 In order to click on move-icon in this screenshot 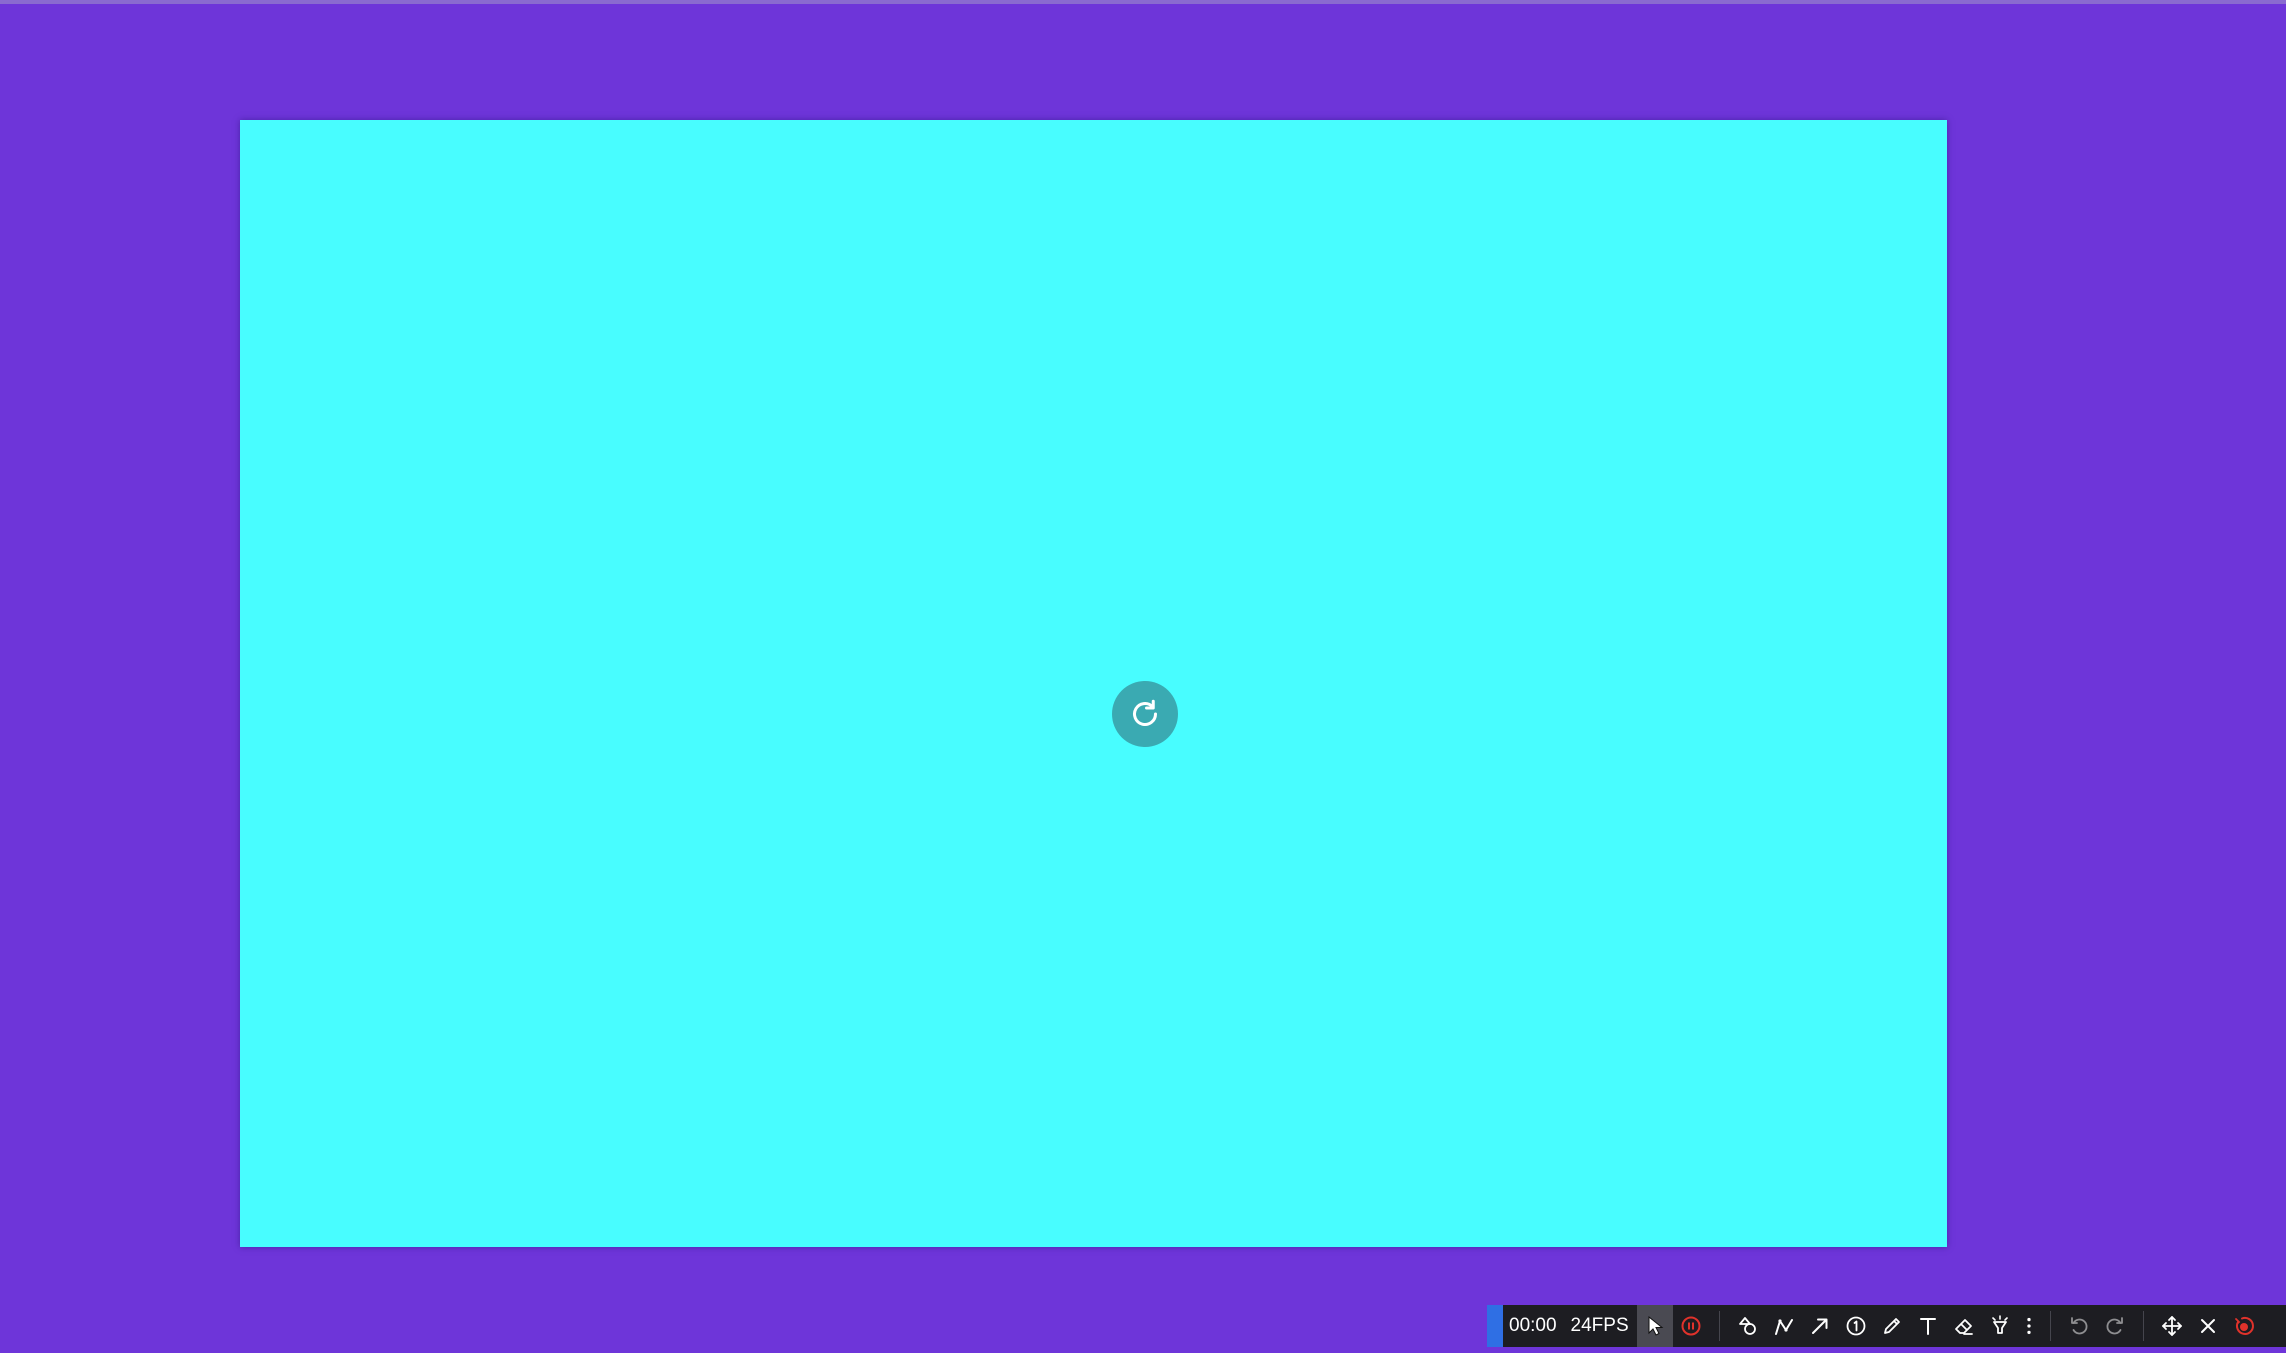, I will do `click(2171, 1326)`.